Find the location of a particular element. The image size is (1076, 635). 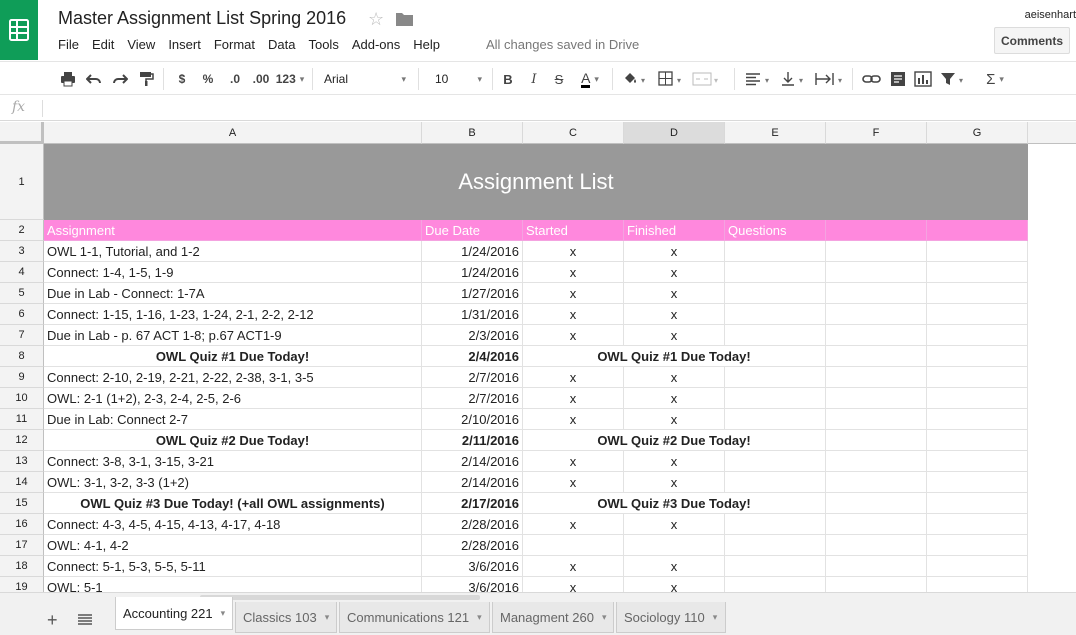

star-icon: ☆ is located at coordinates (376, 19).